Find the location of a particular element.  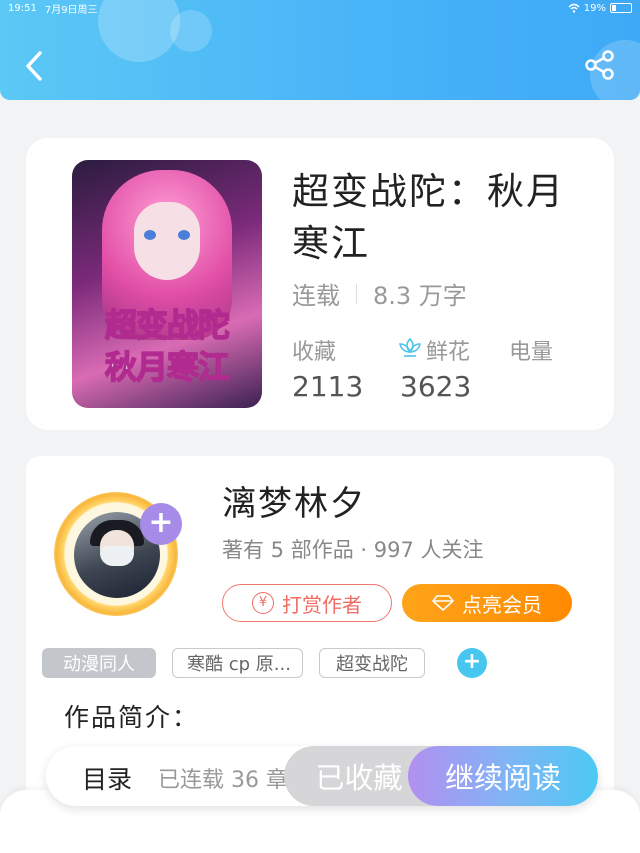

share-icon is located at coordinates (599, 65).